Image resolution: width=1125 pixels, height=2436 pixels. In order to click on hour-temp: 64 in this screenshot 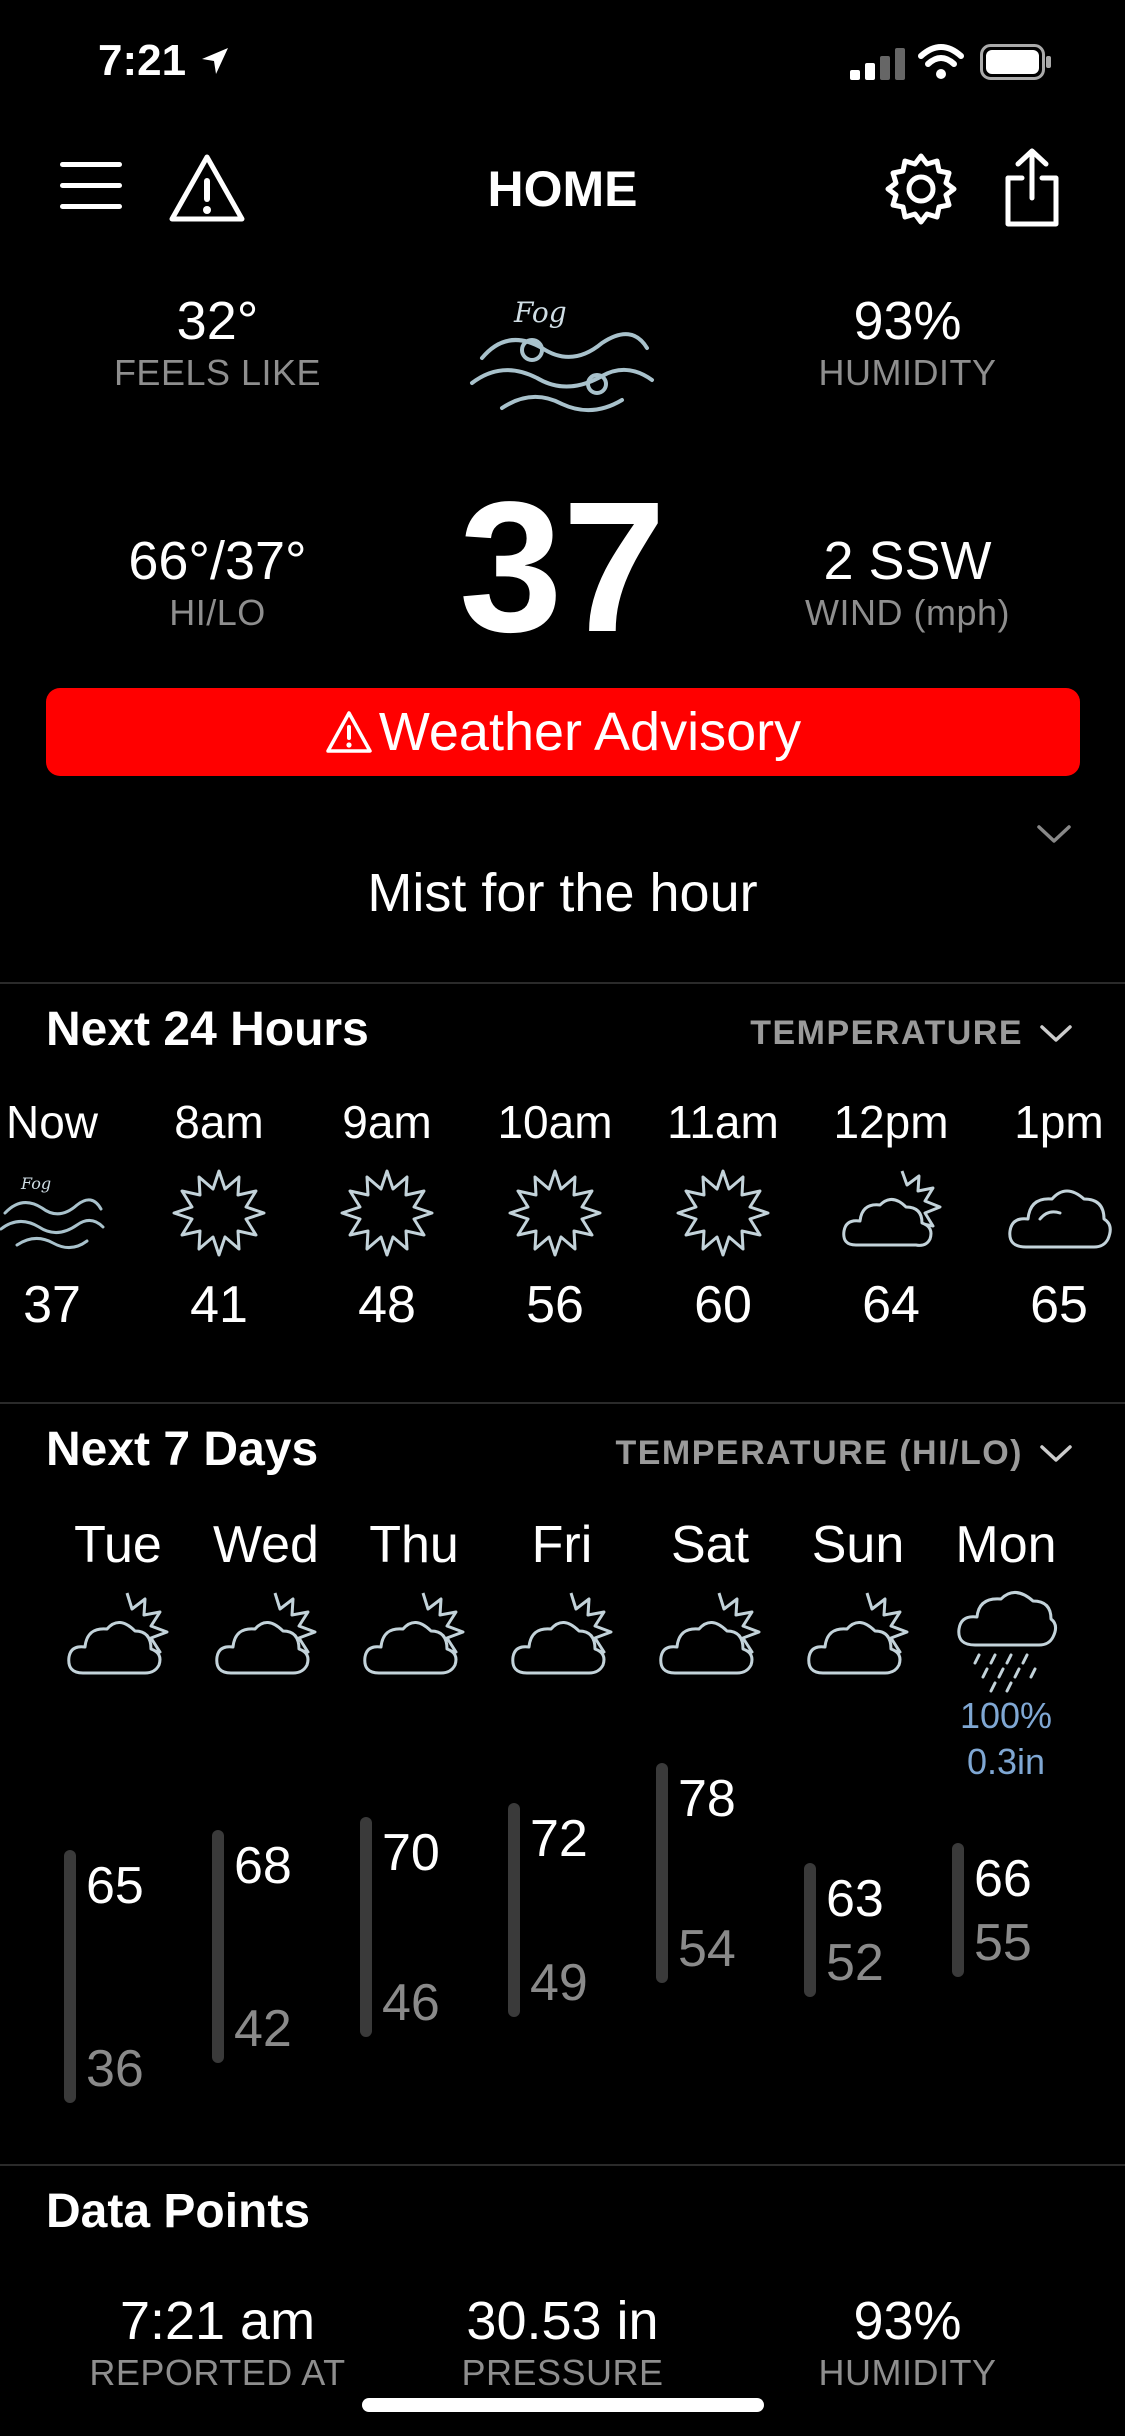, I will do `click(891, 1305)`.